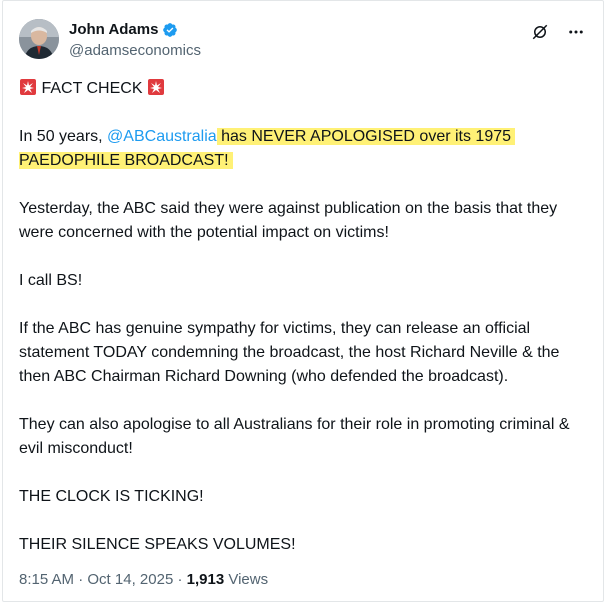 The image size is (606, 604). Describe the element at coordinates (162, 136) in the screenshot. I see `mention-link: @ABCaustralia` at that location.